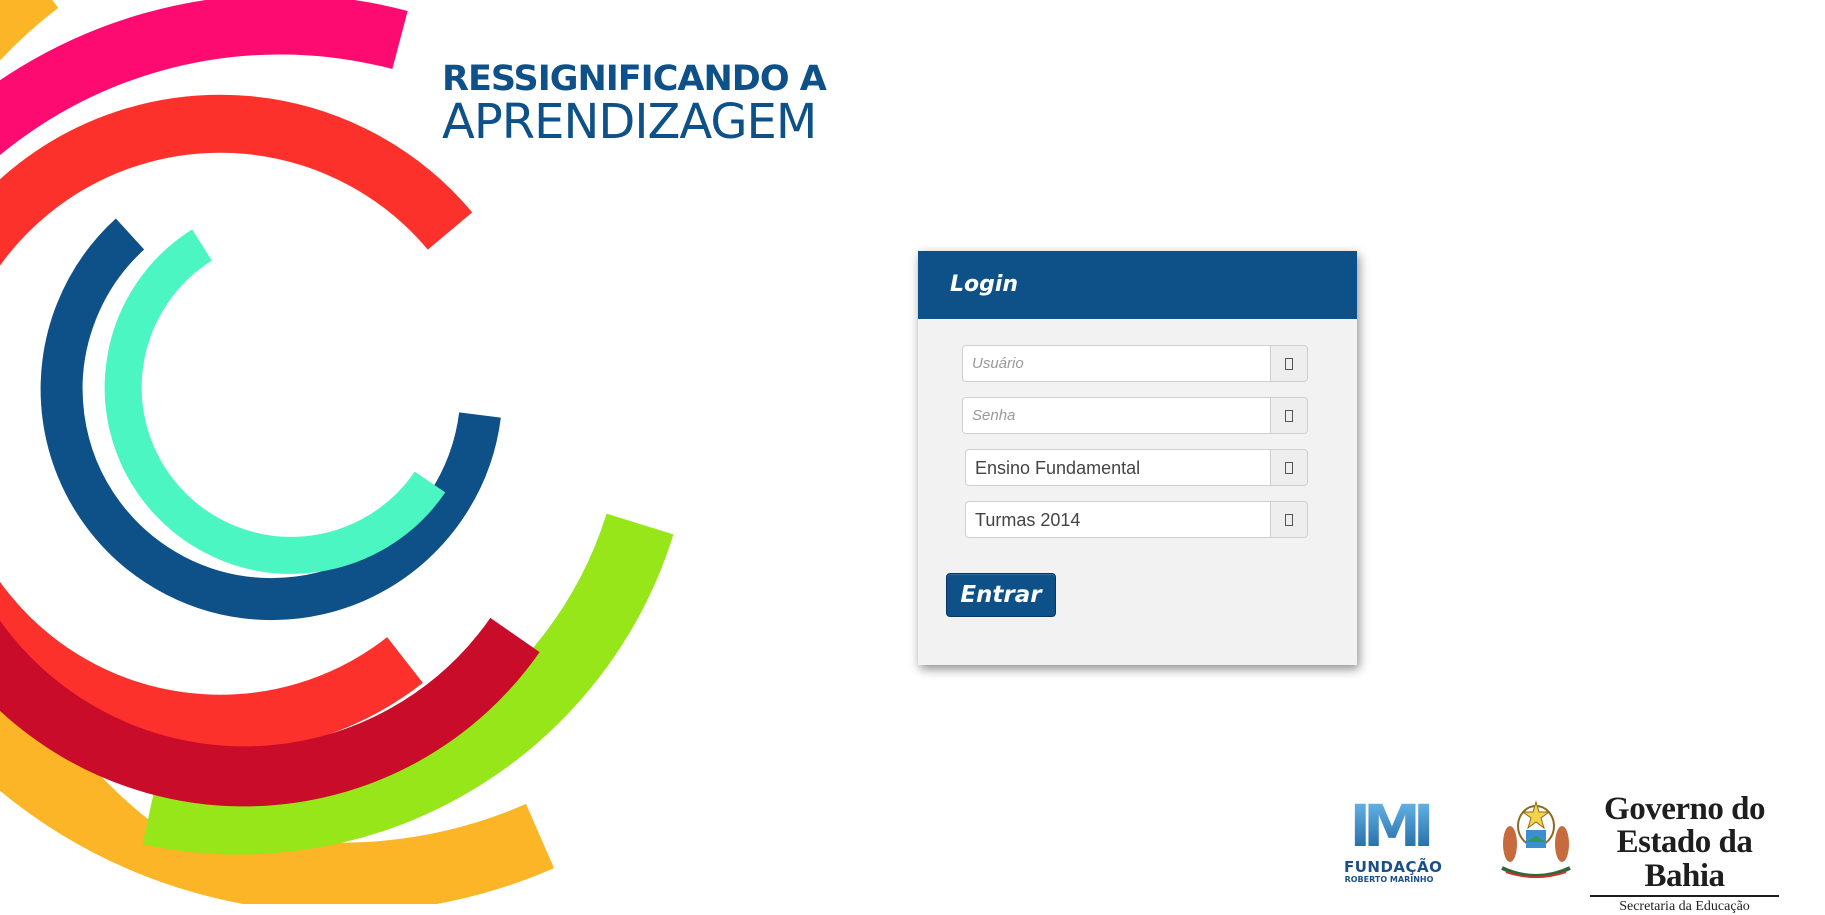  What do you see at coordinates (1684, 809) in the screenshot?
I see `gov-line1: Governo do` at bounding box center [1684, 809].